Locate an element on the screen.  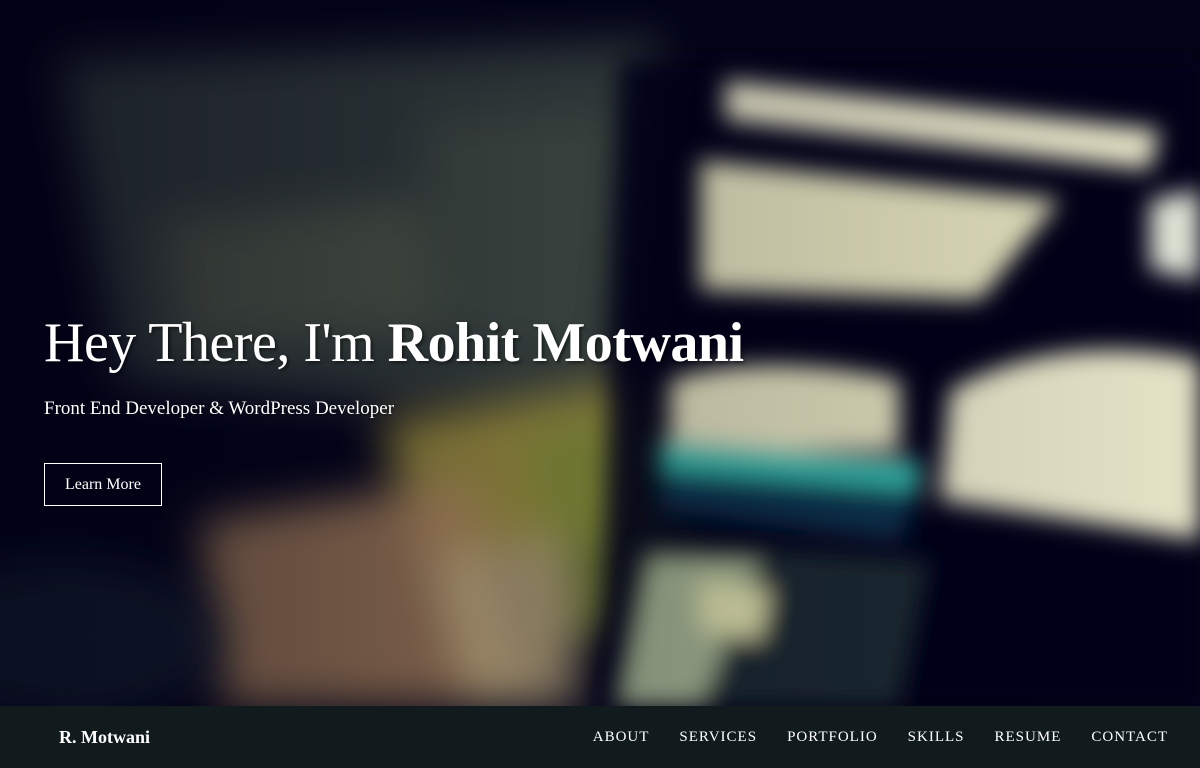
learn-more-button: Learn More is located at coordinates (103, 484).